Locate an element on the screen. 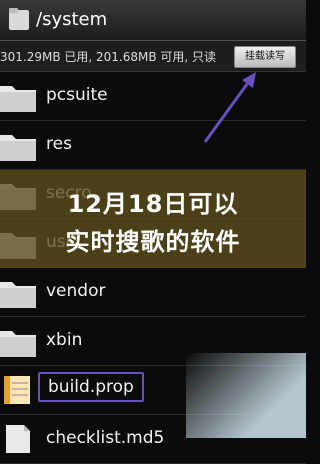 The width and height of the screenshot is (320, 464). text-file-icon is located at coordinates (17, 390).